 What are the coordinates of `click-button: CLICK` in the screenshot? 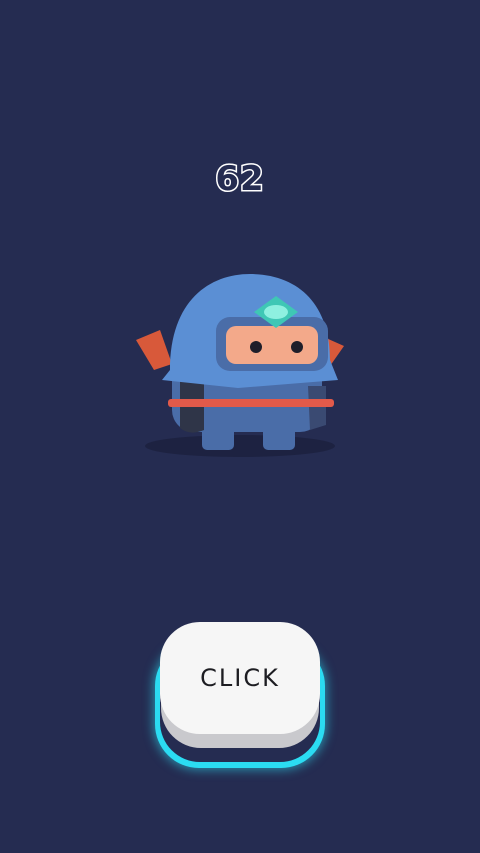 It's located at (240, 695).